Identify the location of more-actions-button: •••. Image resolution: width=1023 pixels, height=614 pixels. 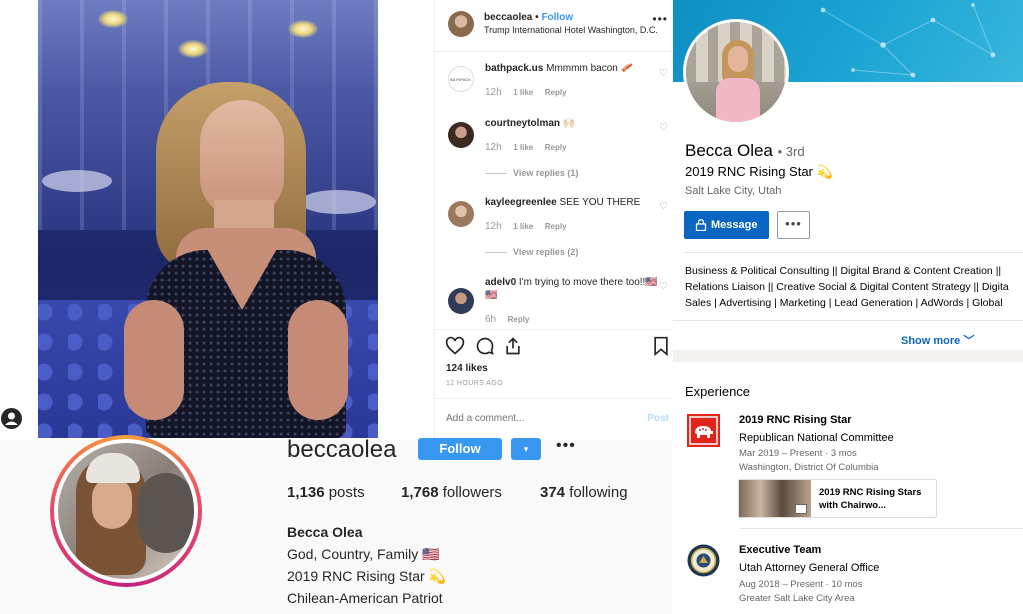
(793, 225).